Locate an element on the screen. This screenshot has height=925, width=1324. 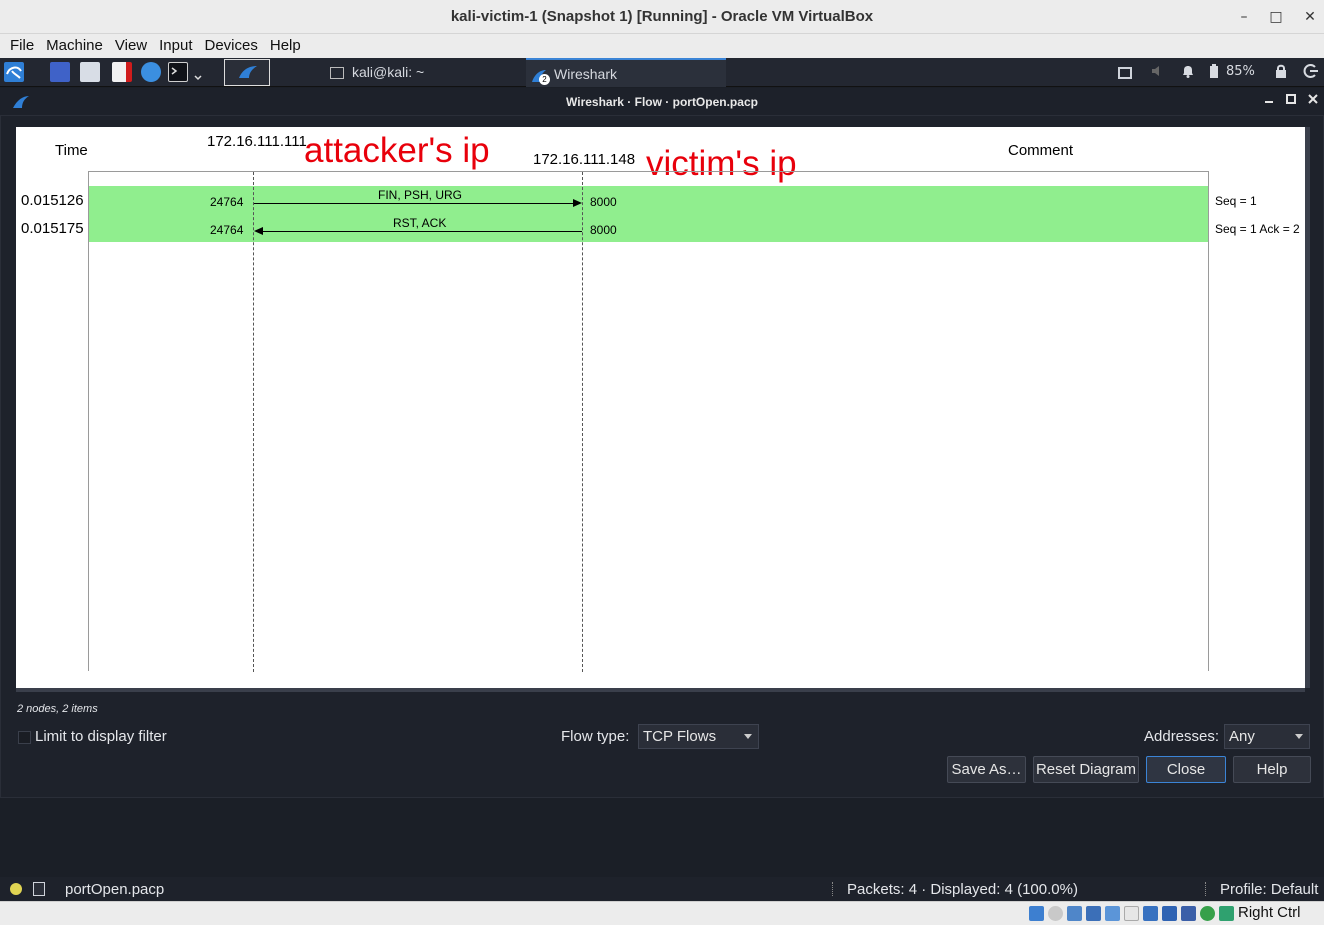
dialog-maximize-icon is located at coordinates (1291, 100).